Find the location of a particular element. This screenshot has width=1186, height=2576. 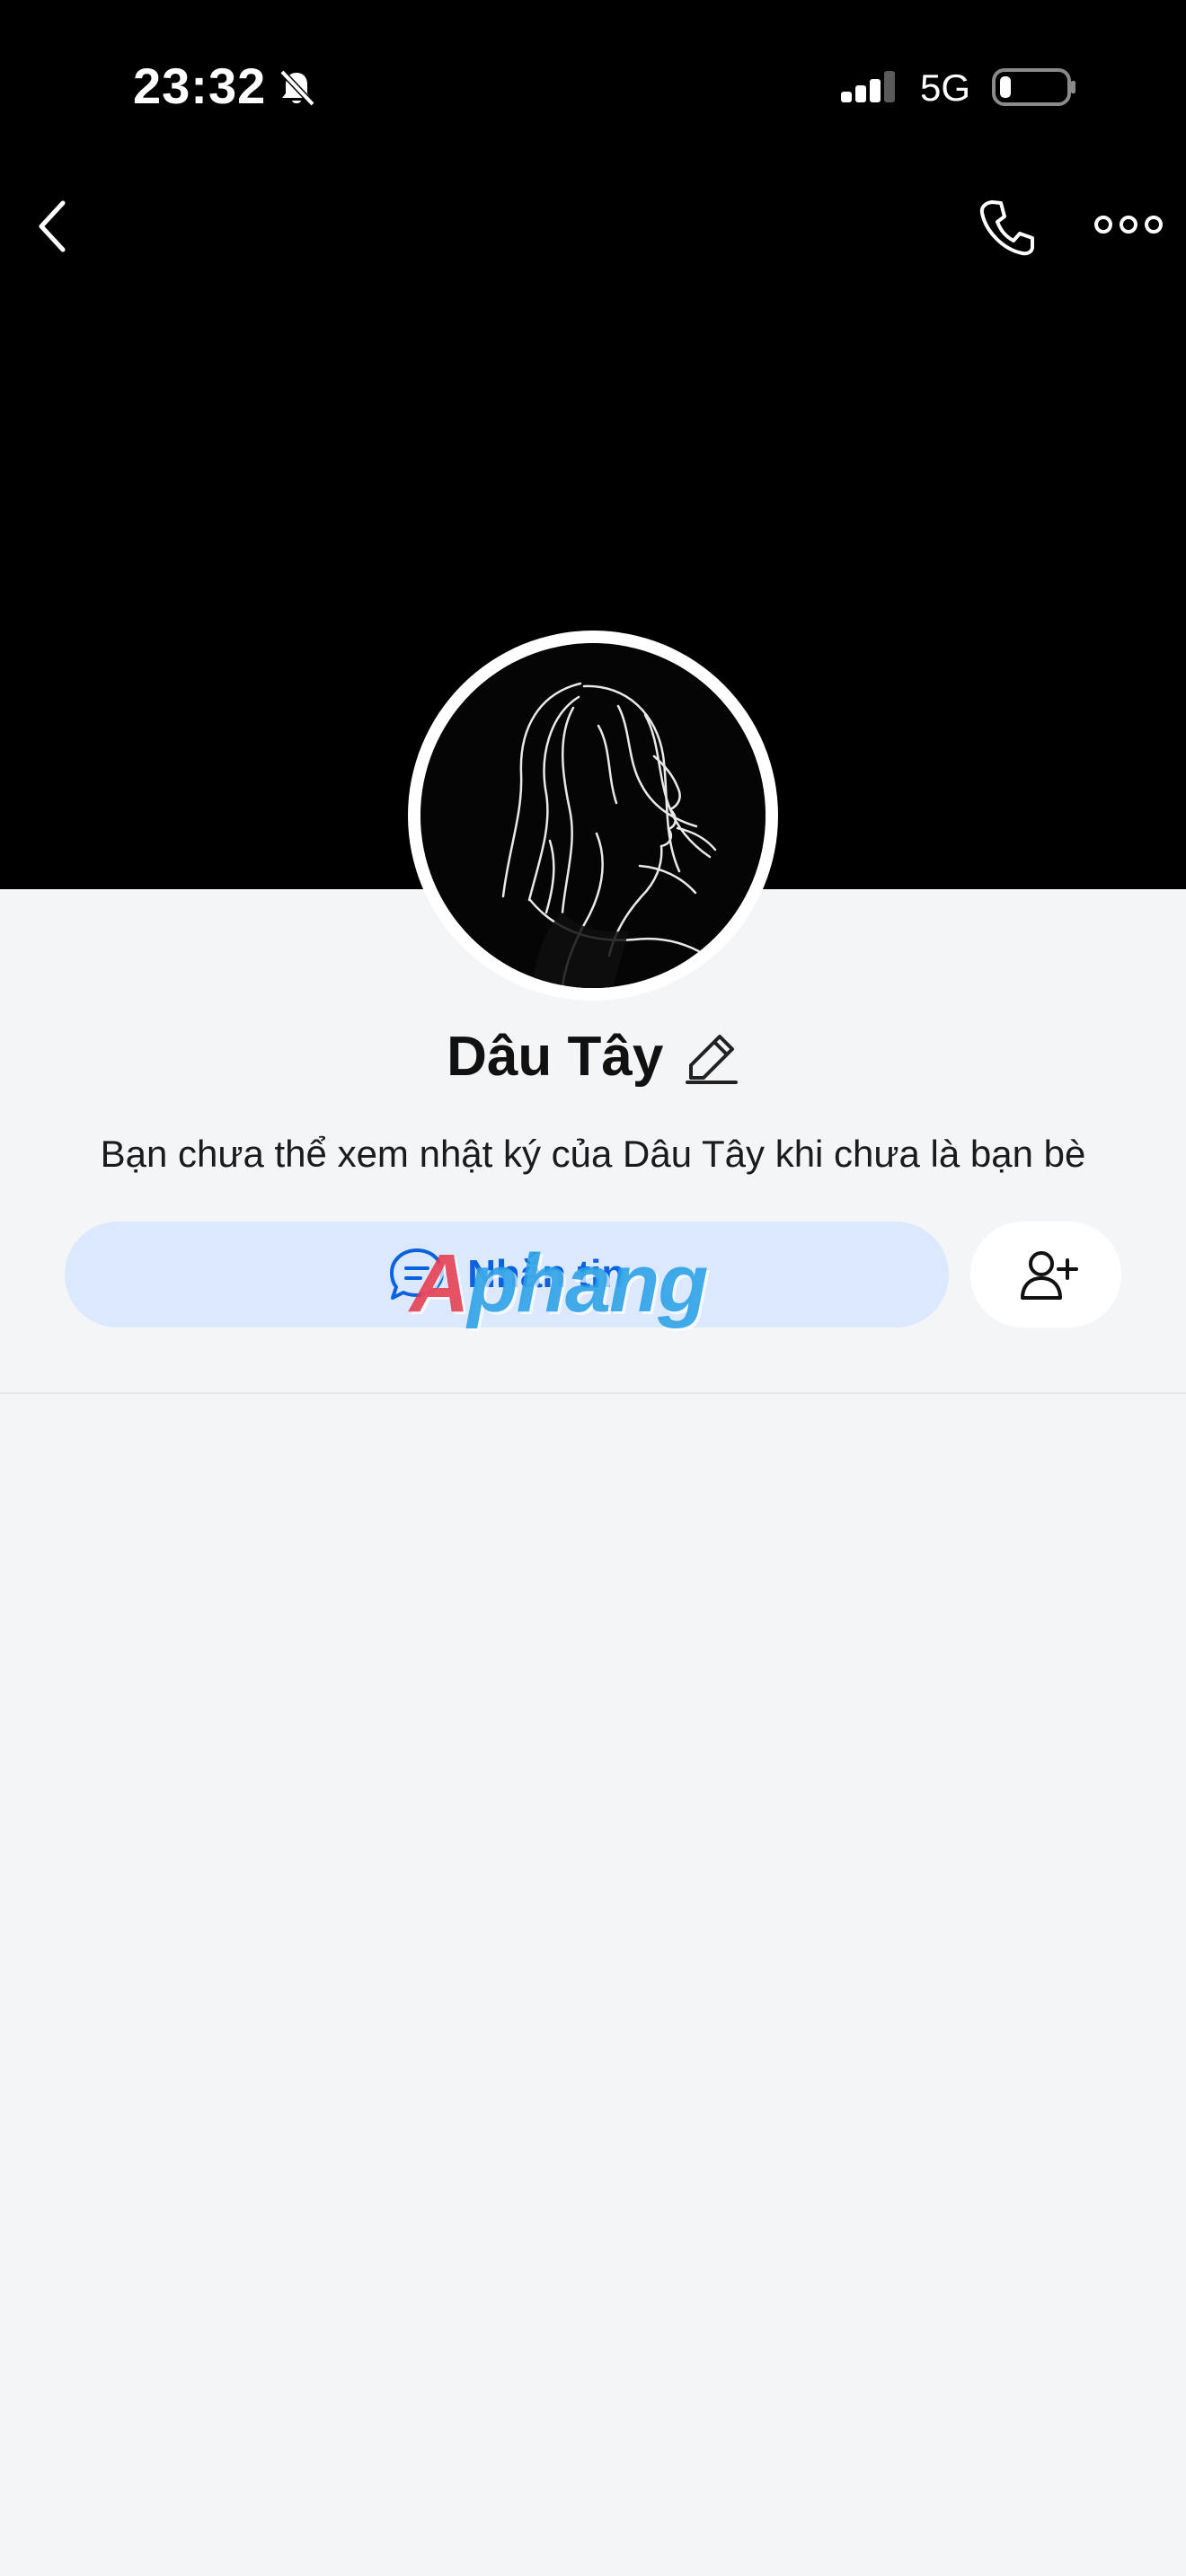

section-divider is located at coordinates (593, 1393).